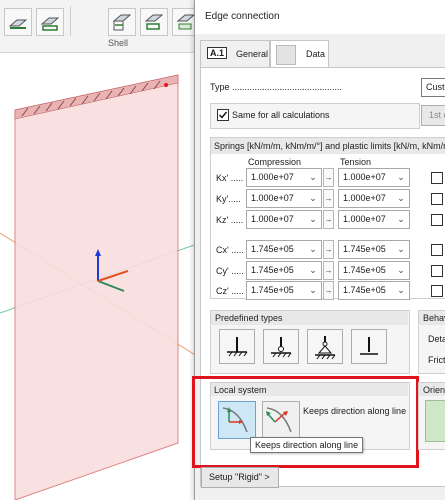 This screenshot has height=500, width=445. Describe the element at coordinates (166, 85) in the screenshot. I see `node-marker` at that location.